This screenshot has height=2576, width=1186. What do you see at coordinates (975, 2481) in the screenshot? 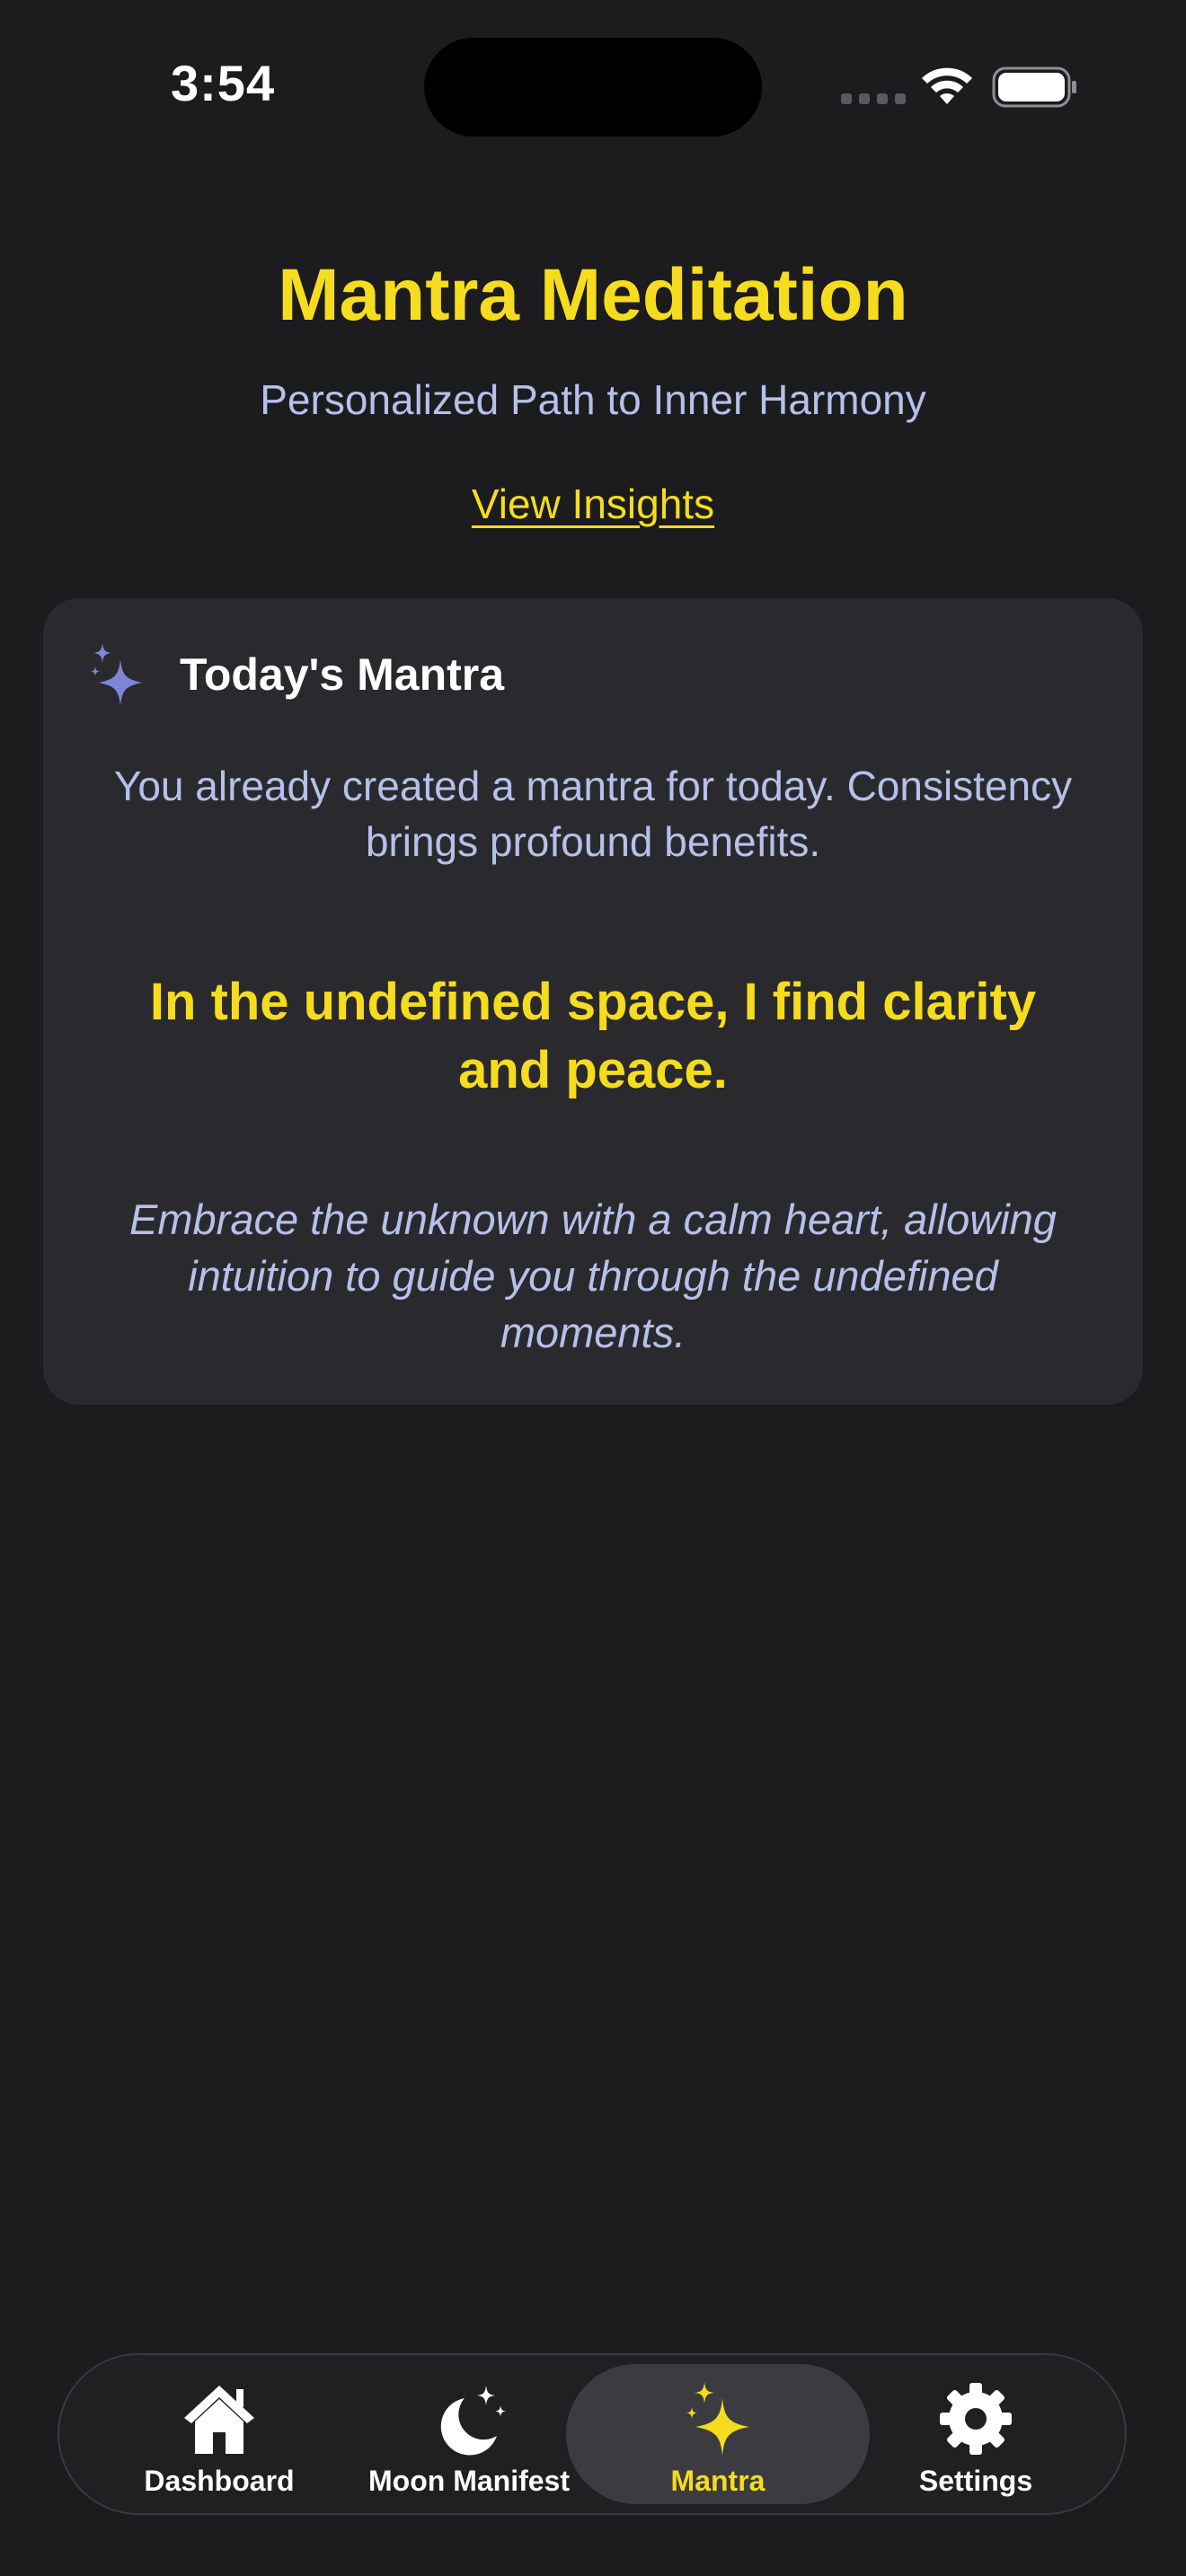
I see `tab-label: Settings` at bounding box center [975, 2481].